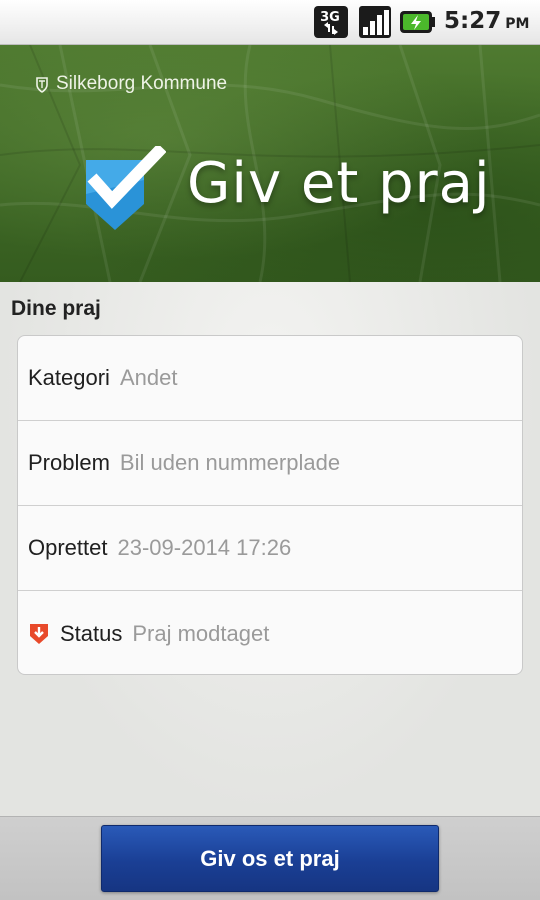  What do you see at coordinates (339, 183) in the screenshot?
I see `app-title: Giv et praj` at bounding box center [339, 183].